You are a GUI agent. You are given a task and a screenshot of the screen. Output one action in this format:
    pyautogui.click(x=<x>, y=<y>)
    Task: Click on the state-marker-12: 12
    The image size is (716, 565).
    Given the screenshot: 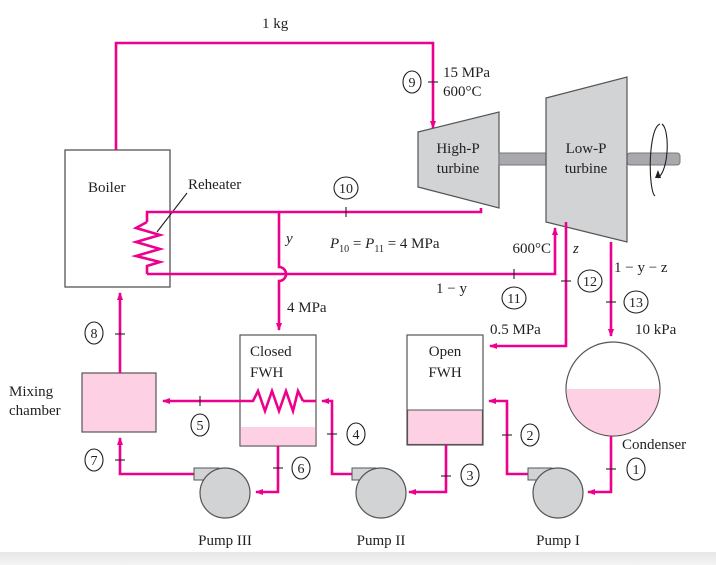 What is the action you would take?
    pyautogui.click(x=590, y=281)
    